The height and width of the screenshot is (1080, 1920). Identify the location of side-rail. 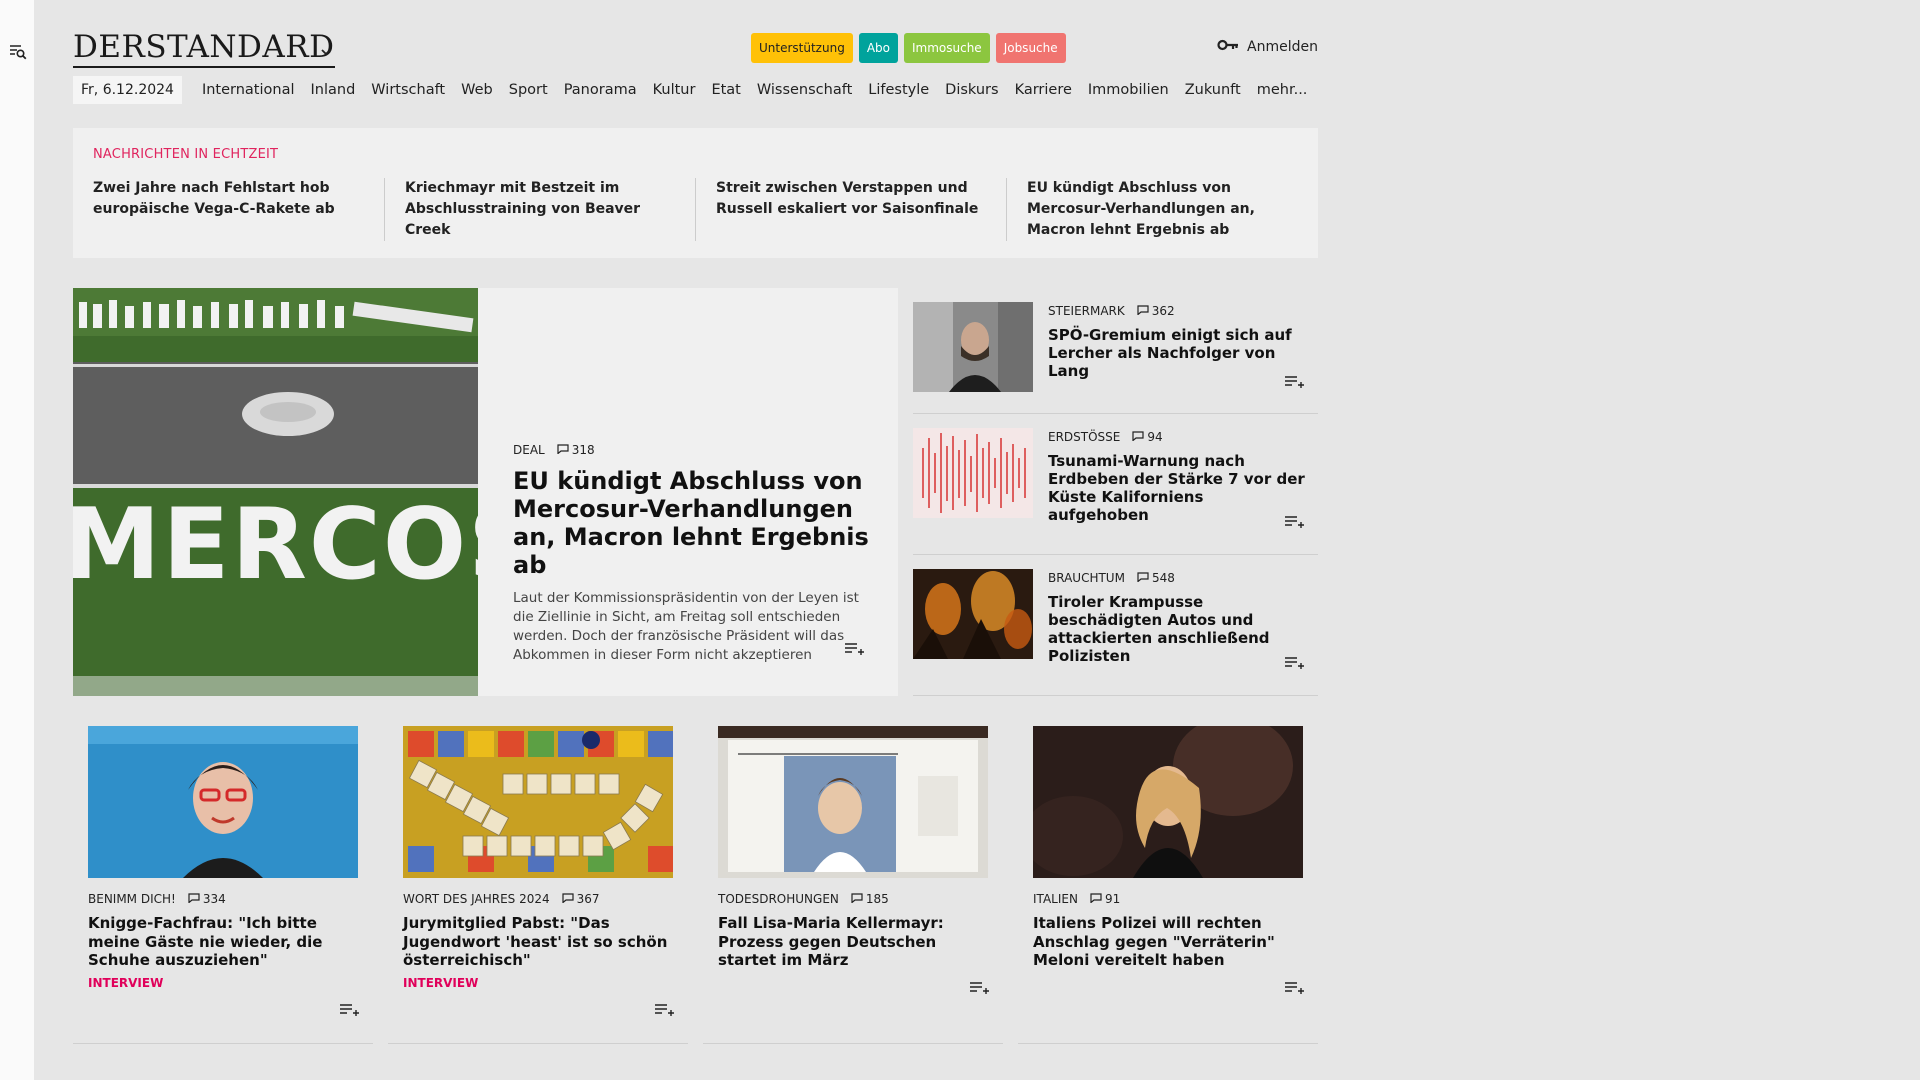
(17, 540).